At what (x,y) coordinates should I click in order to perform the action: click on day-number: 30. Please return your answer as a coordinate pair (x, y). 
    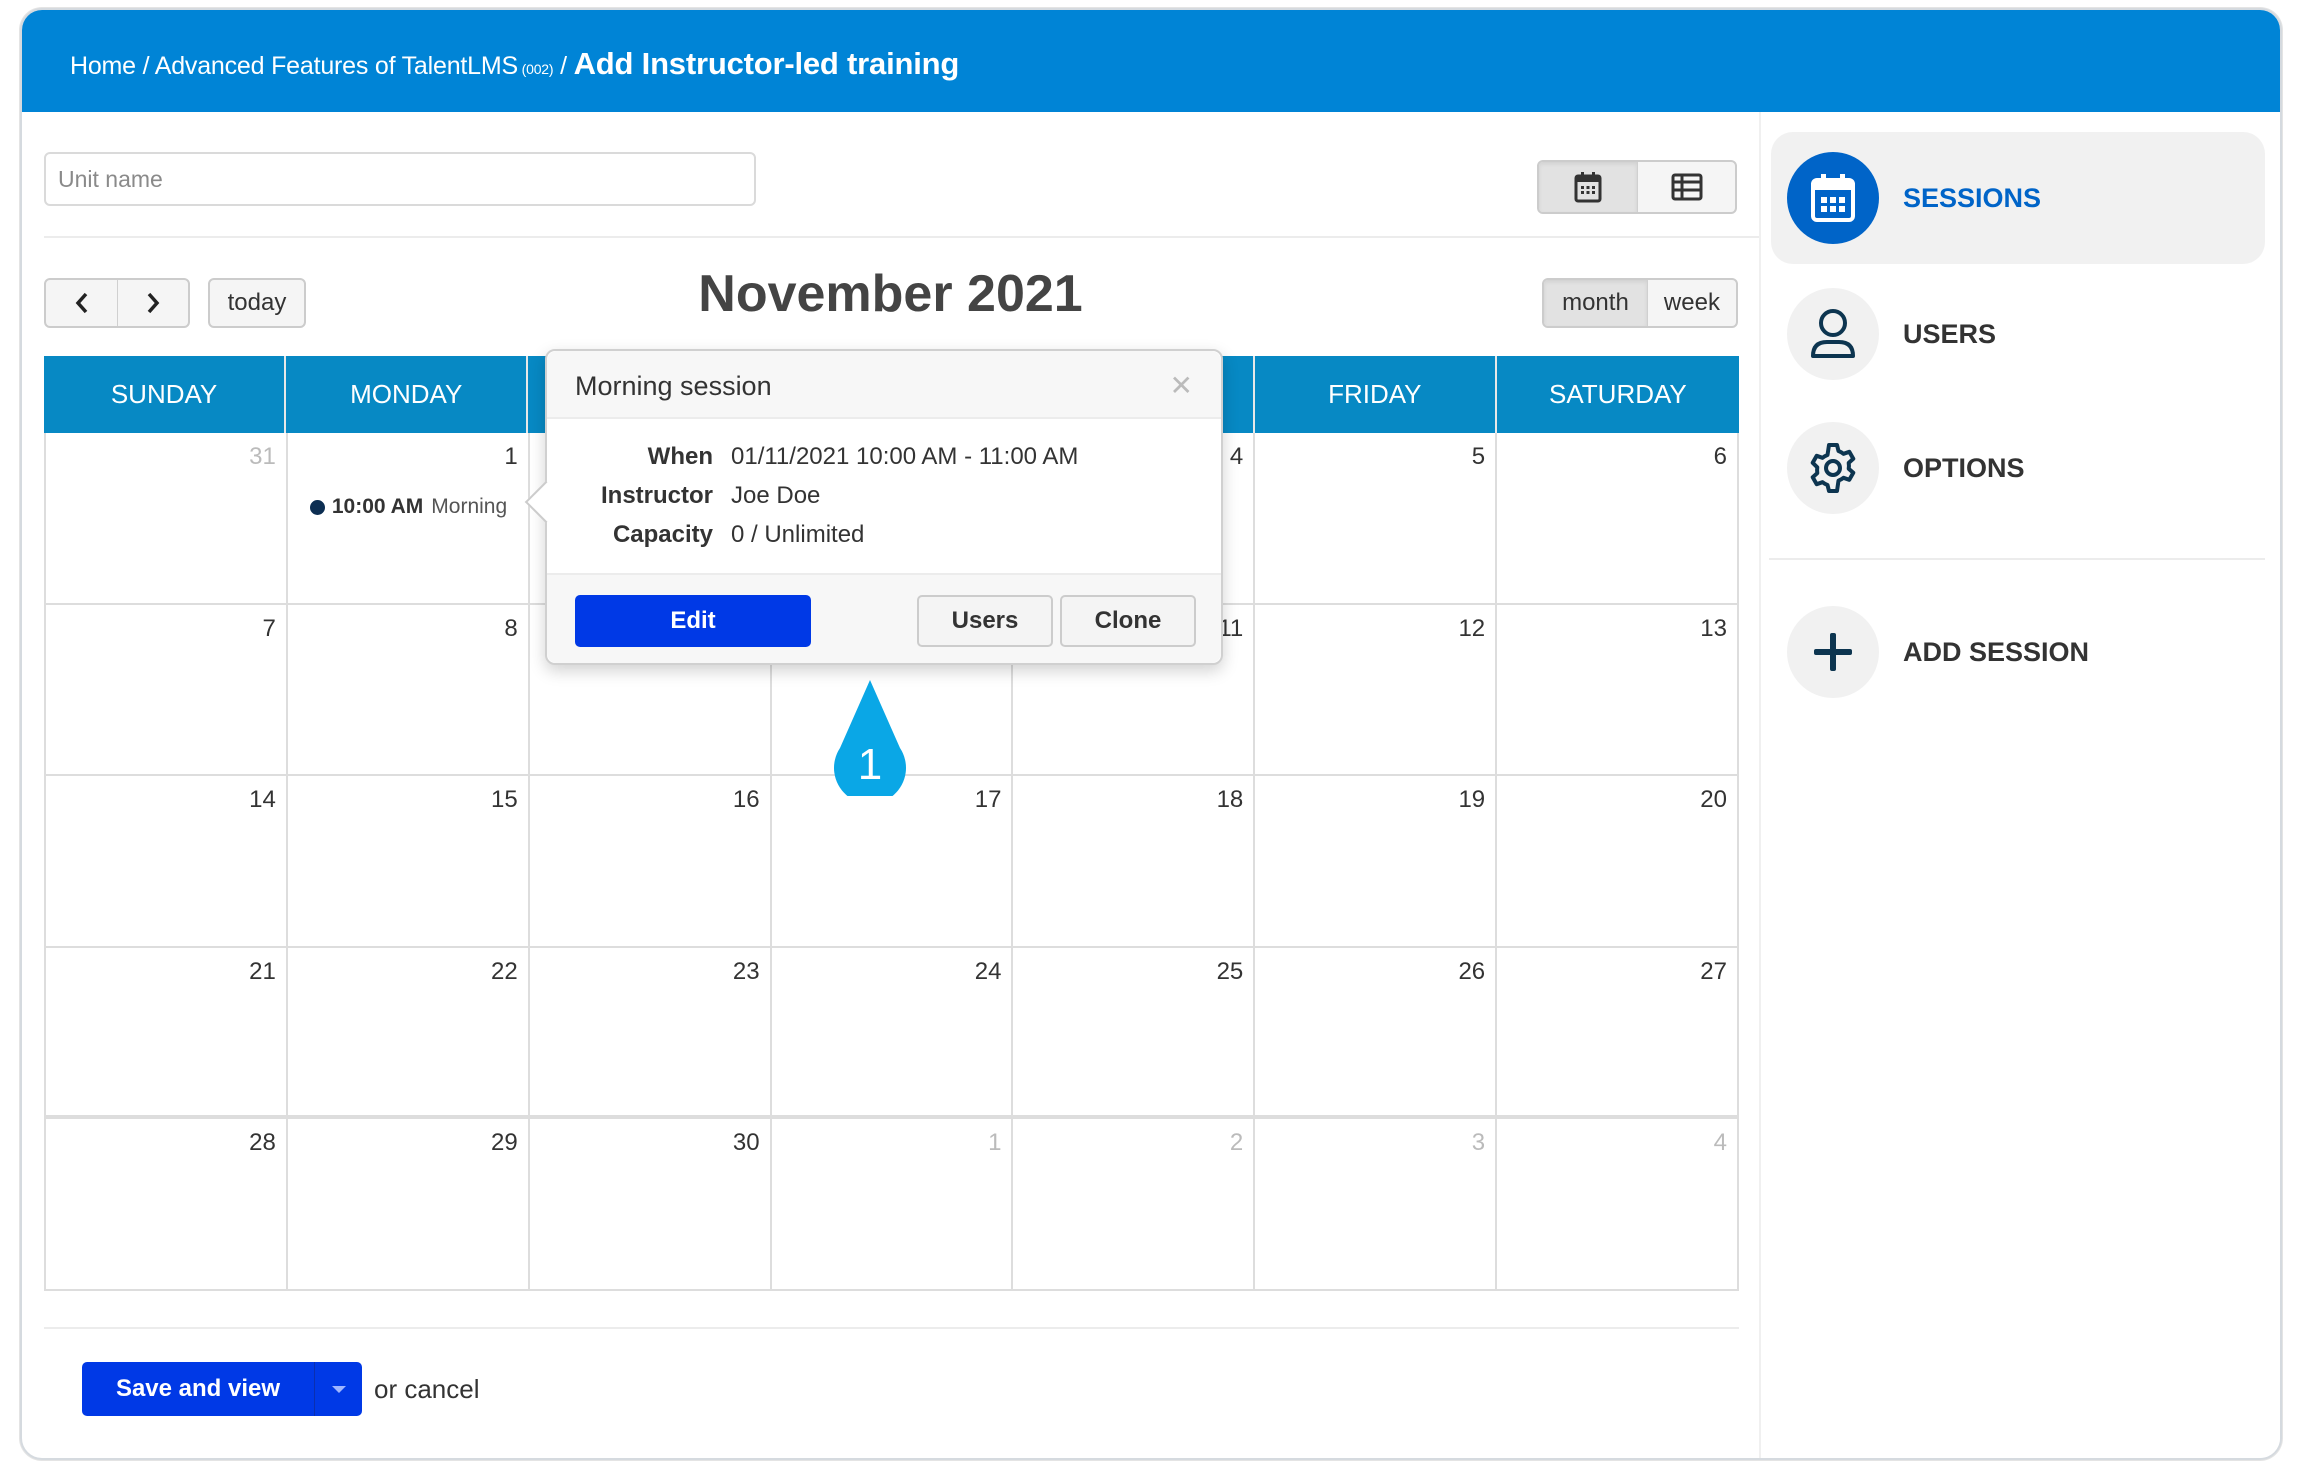
    Looking at the image, I should click on (746, 1142).